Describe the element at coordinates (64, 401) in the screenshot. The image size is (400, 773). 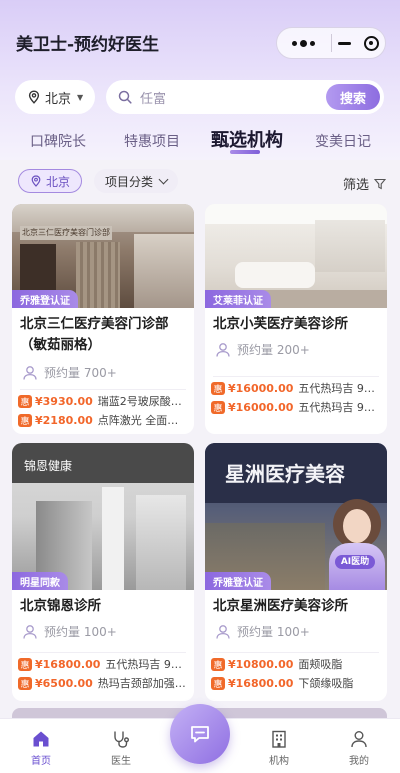
I see `price-amount: ¥3930.00` at that location.